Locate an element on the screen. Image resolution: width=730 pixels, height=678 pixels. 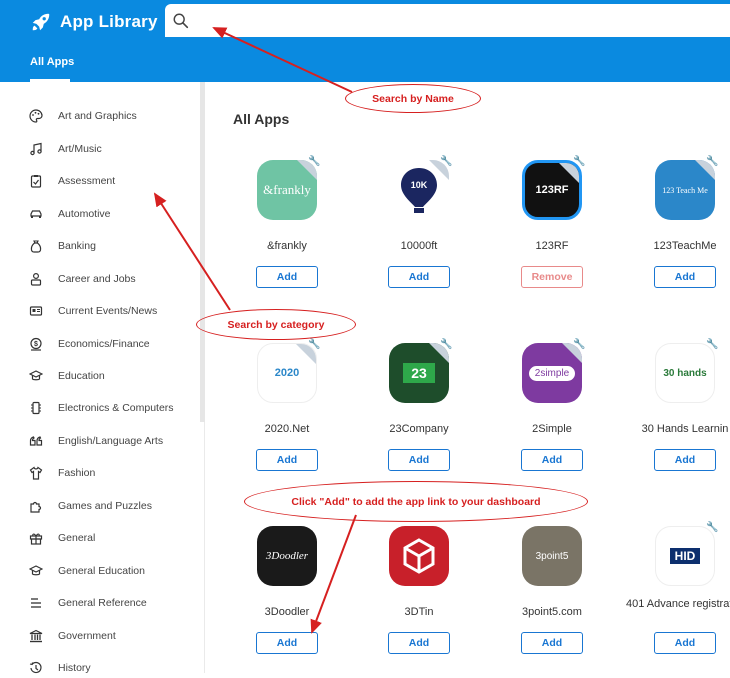
app-logo-text: 2simple is located at coordinates (552, 373).